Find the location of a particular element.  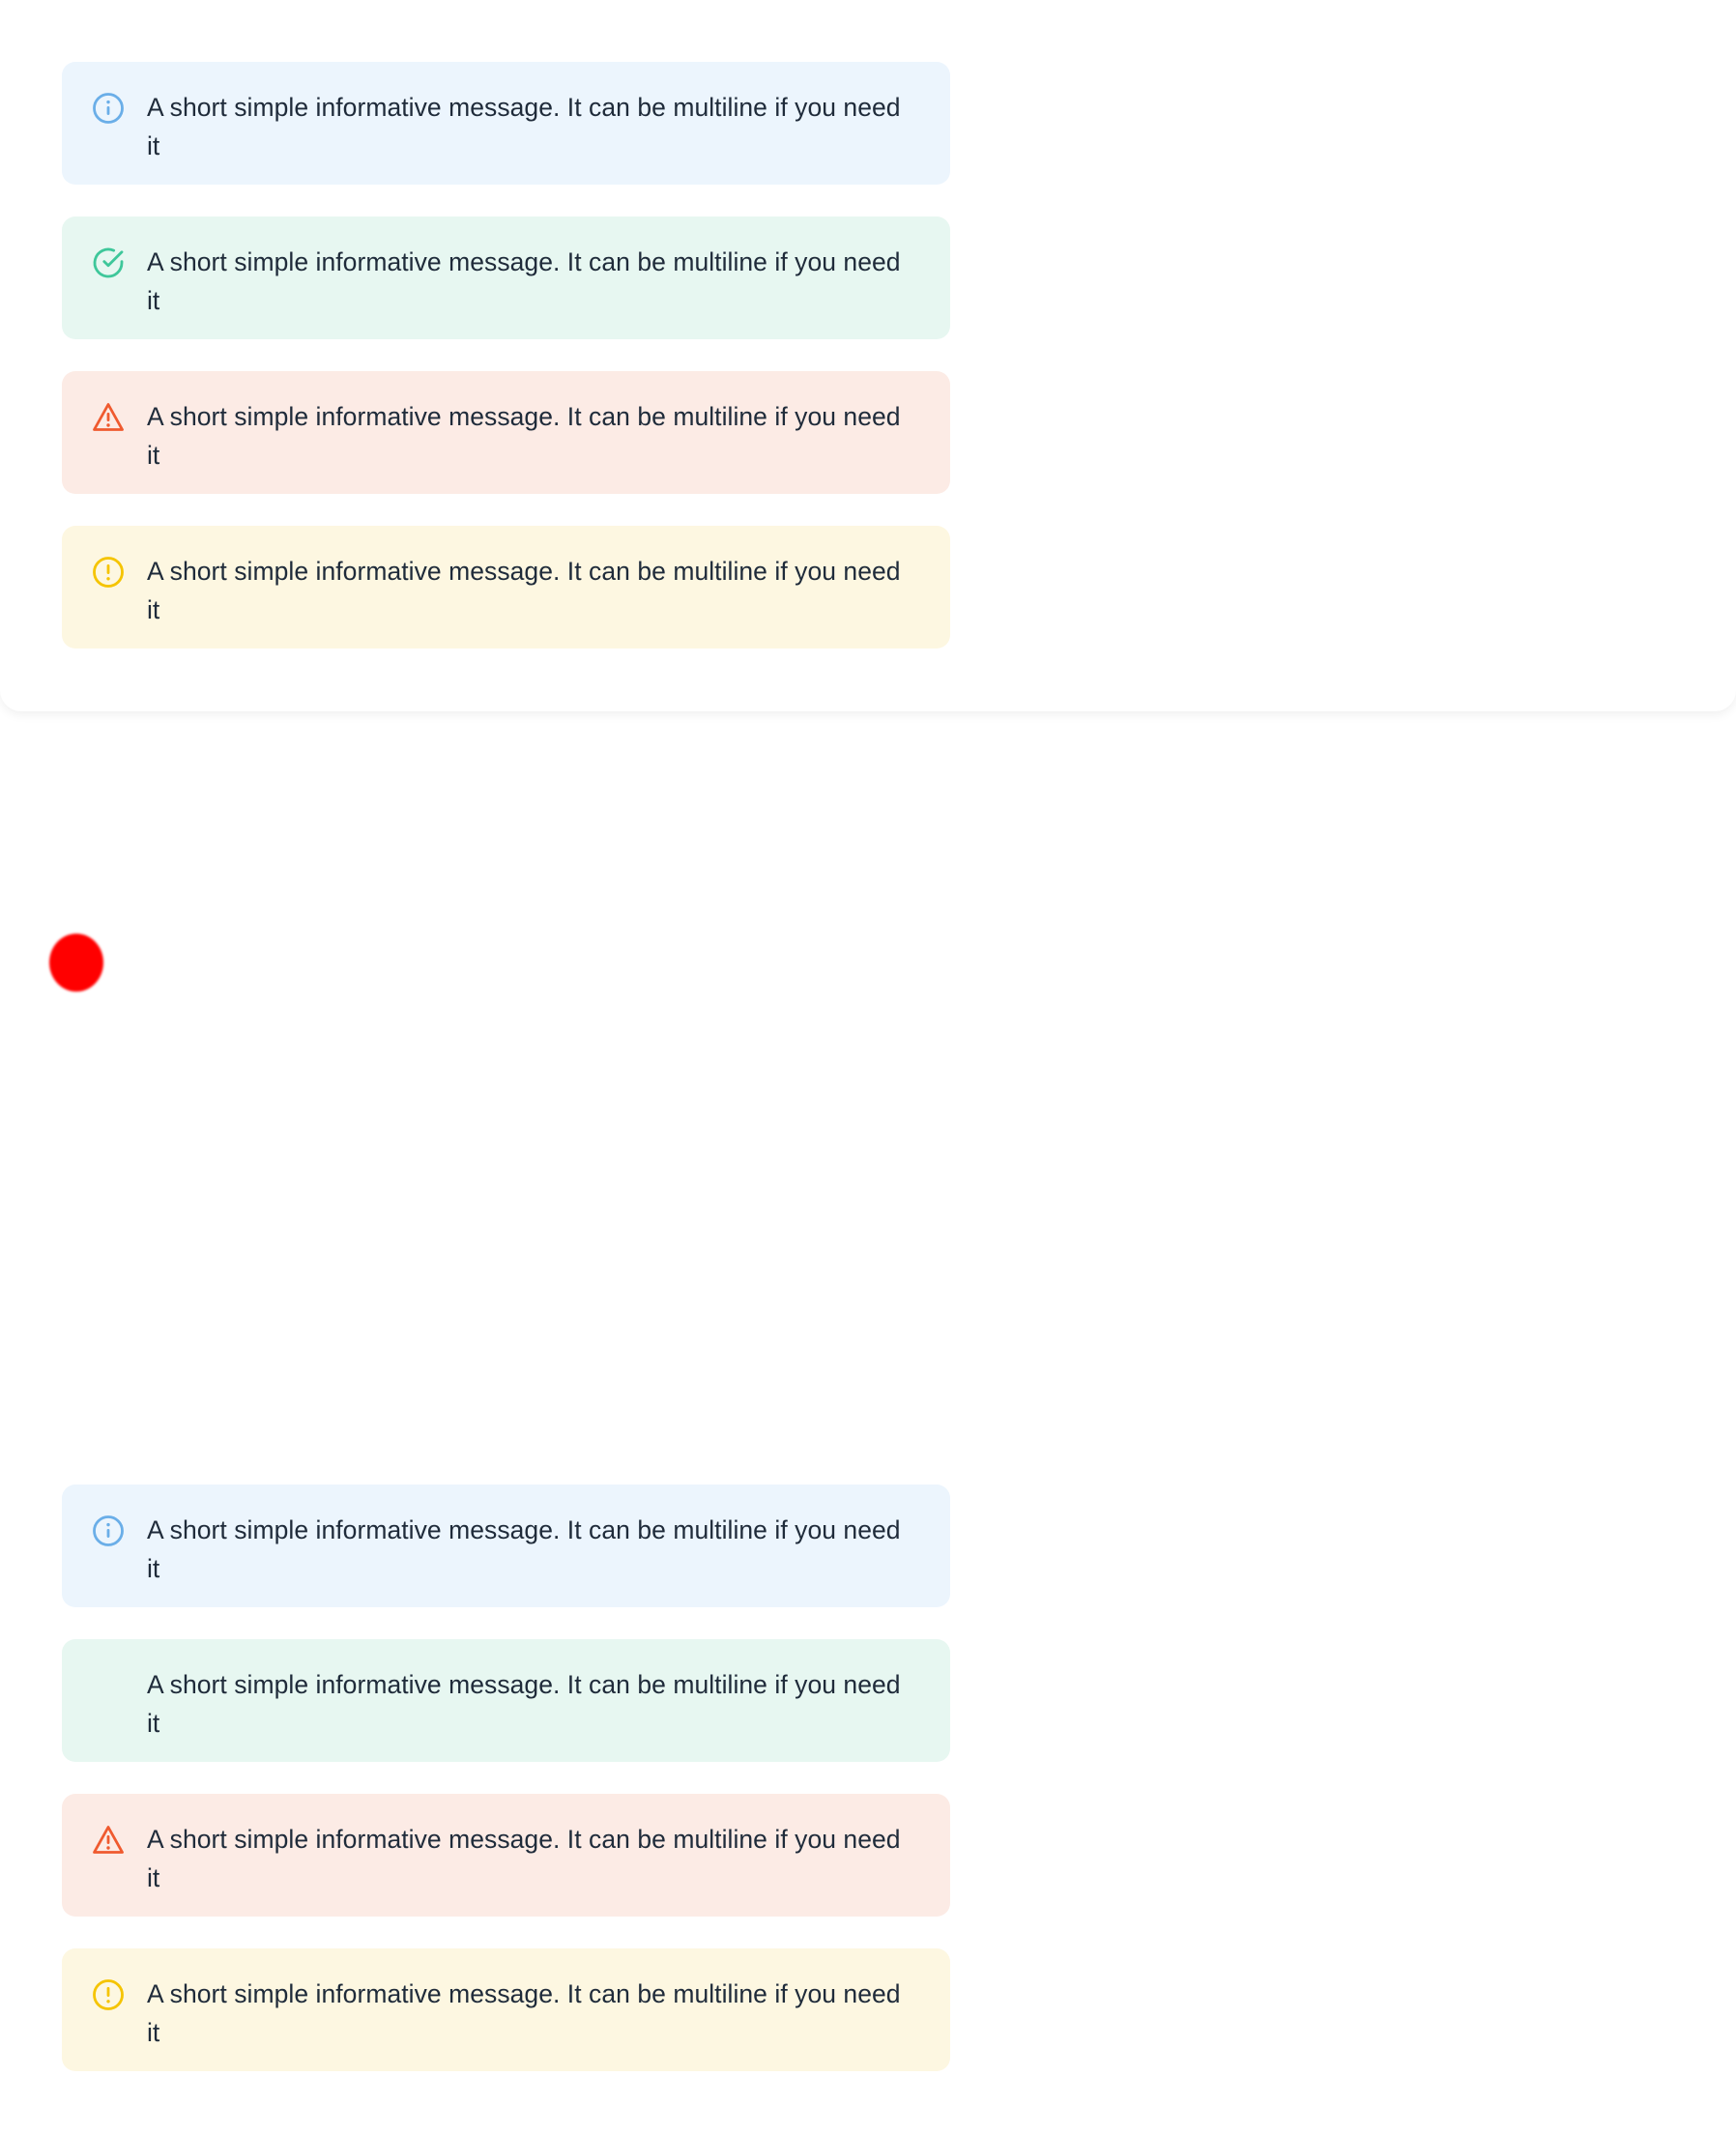

cursor-indicator is located at coordinates (76, 963).